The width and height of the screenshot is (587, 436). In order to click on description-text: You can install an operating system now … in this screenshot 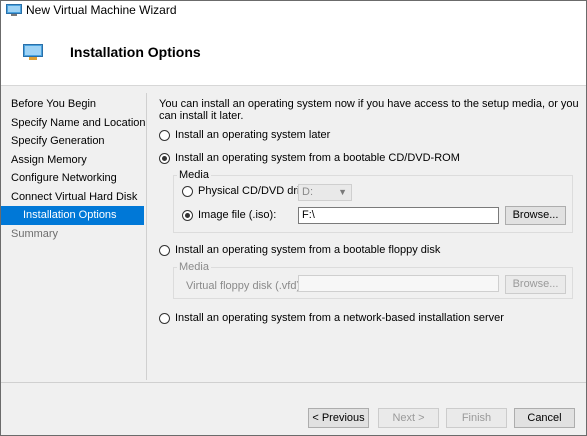, I will do `click(369, 110)`.